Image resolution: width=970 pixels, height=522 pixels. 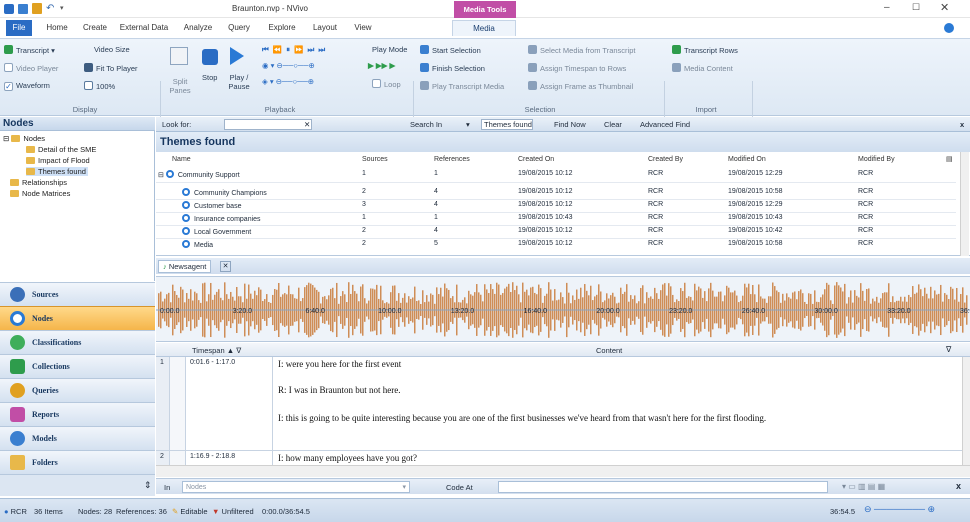 I want to click on filter-icon: ∇, so click(x=238, y=350).